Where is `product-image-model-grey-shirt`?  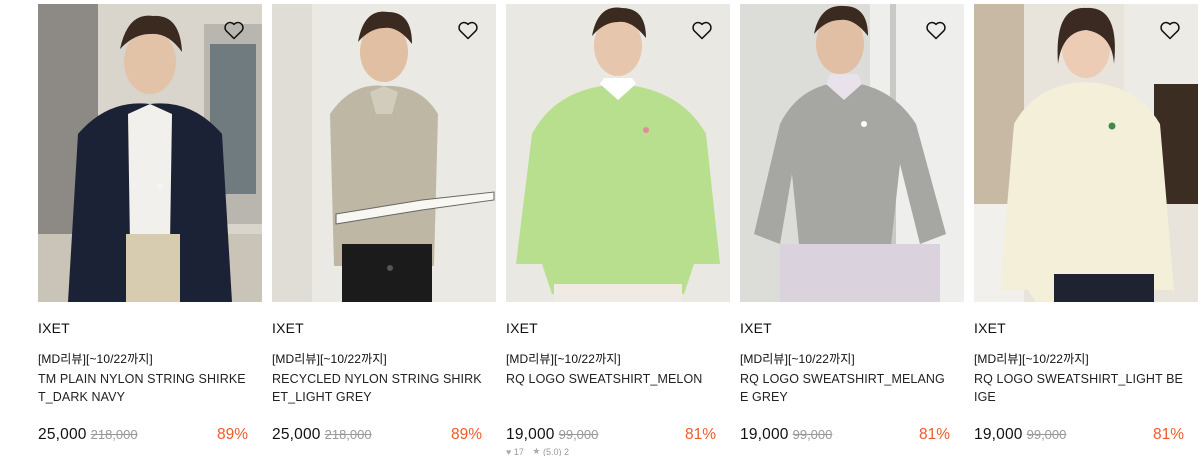
product-image-model-grey-shirt is located at coordinates (384, 153).